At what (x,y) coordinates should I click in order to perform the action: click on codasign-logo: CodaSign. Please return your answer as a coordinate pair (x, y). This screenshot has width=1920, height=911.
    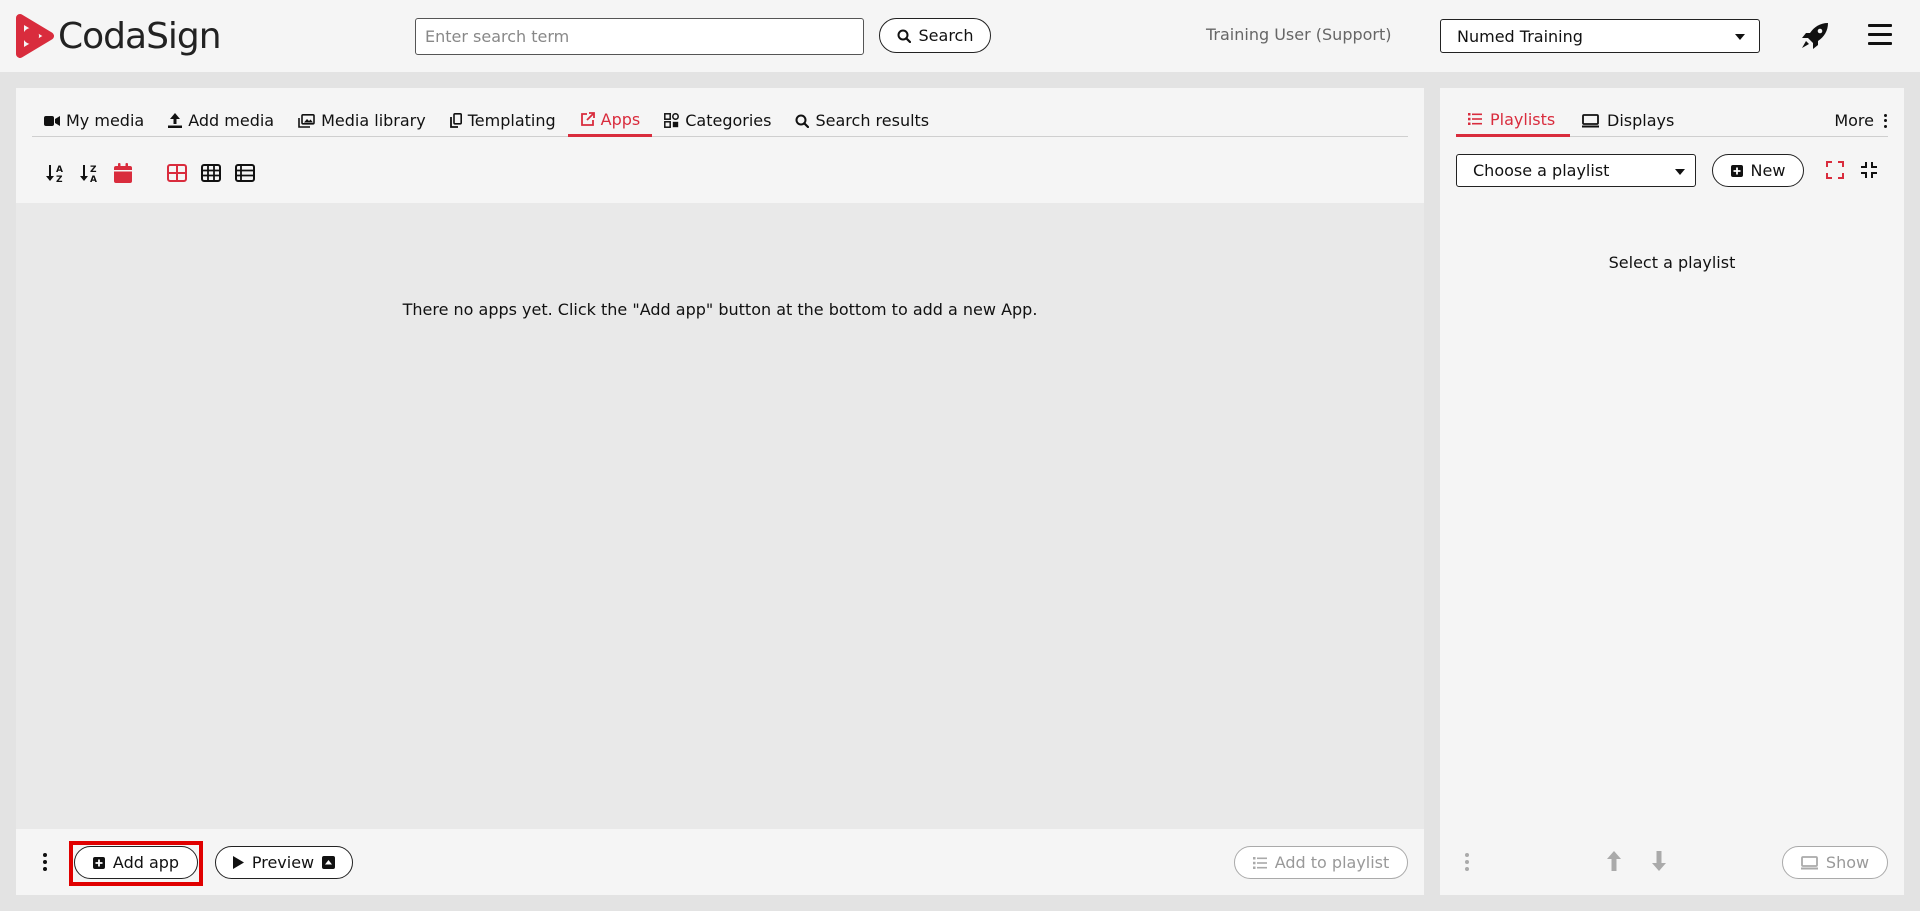
    Looking at the image, I should click on (118, 36).